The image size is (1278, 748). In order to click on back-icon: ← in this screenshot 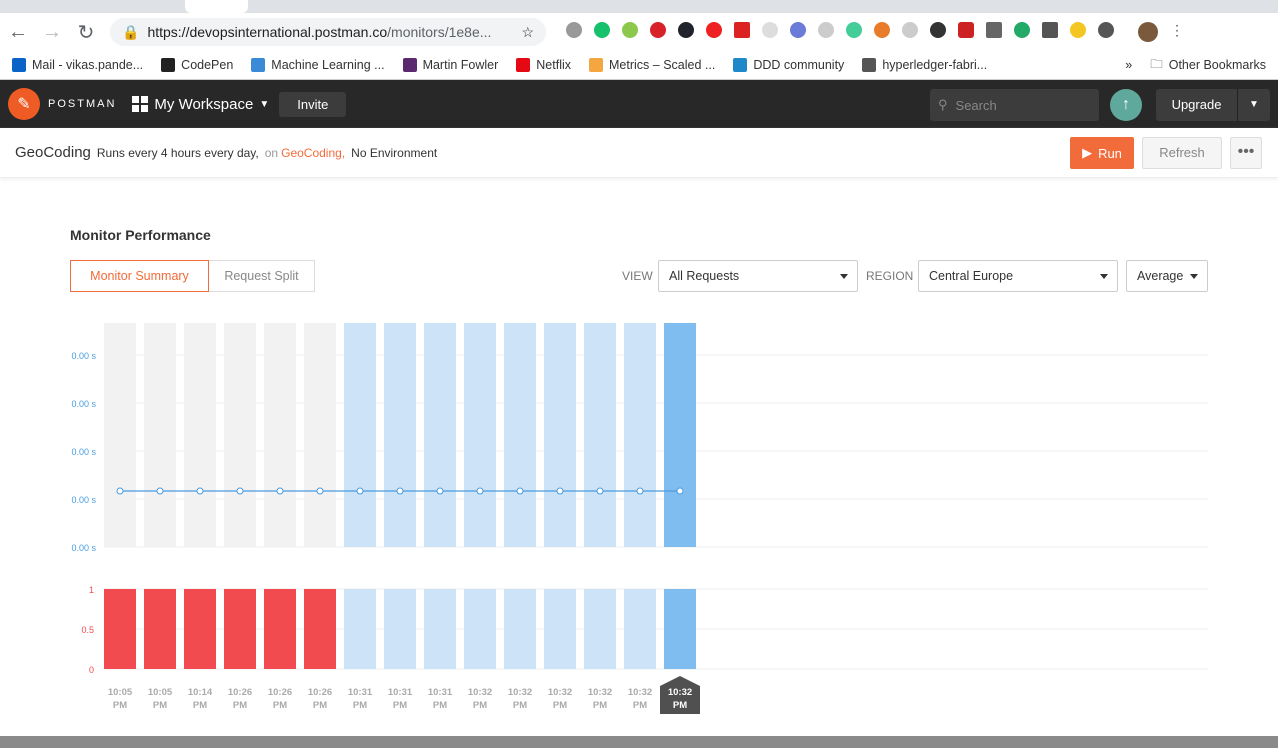, I will do `click(18, 32)`.